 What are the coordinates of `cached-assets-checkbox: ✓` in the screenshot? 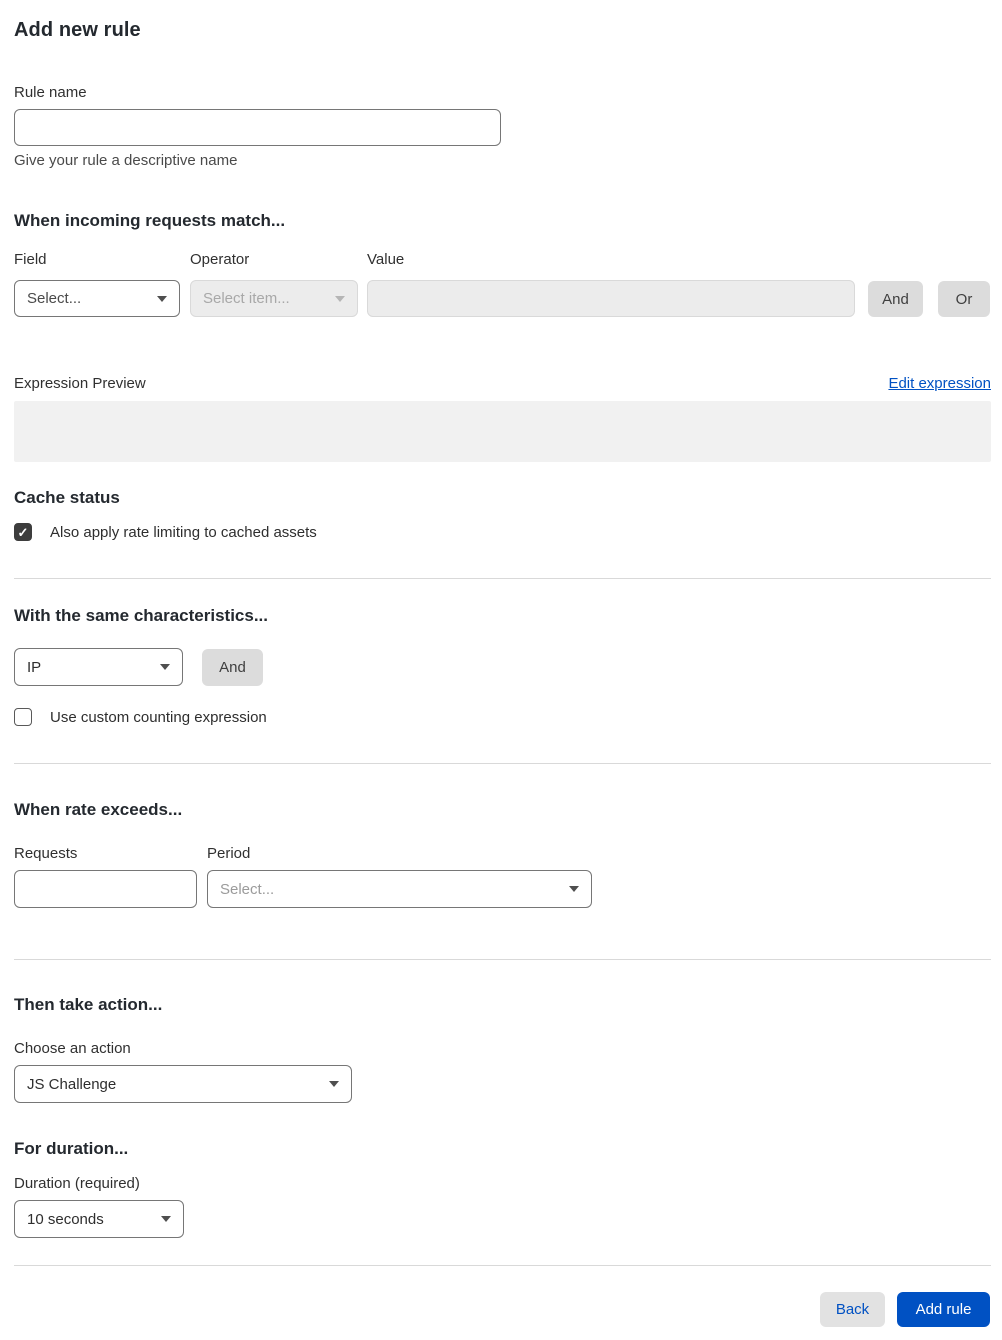 It's located at (23, 532).